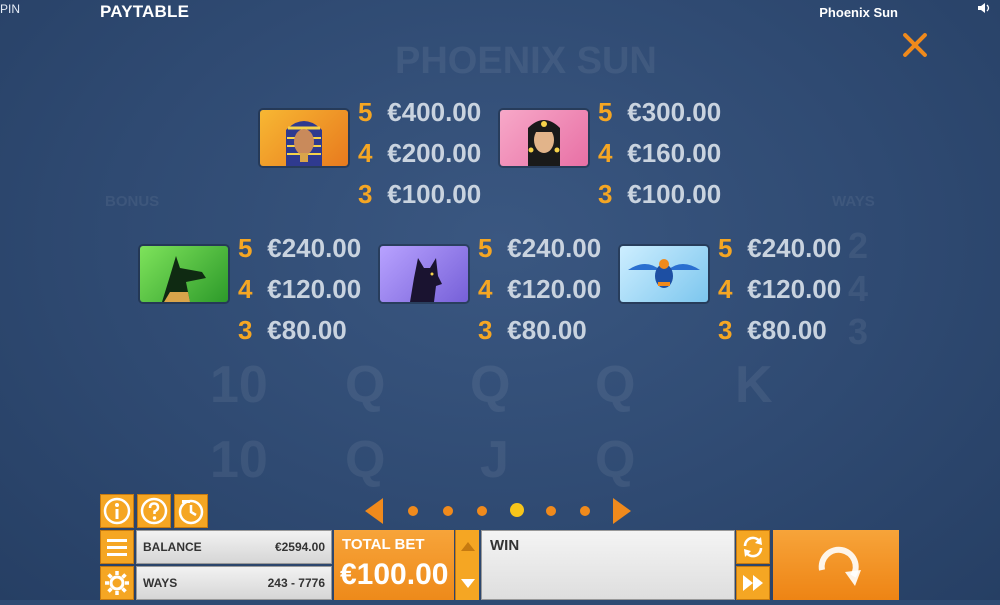 Image resolution: width=1000 pixels, height=605 pixels. What do you see at coordinates (664, 274) in the screenshot?
I see `scarab-icon` at bounding box center [664, 274].